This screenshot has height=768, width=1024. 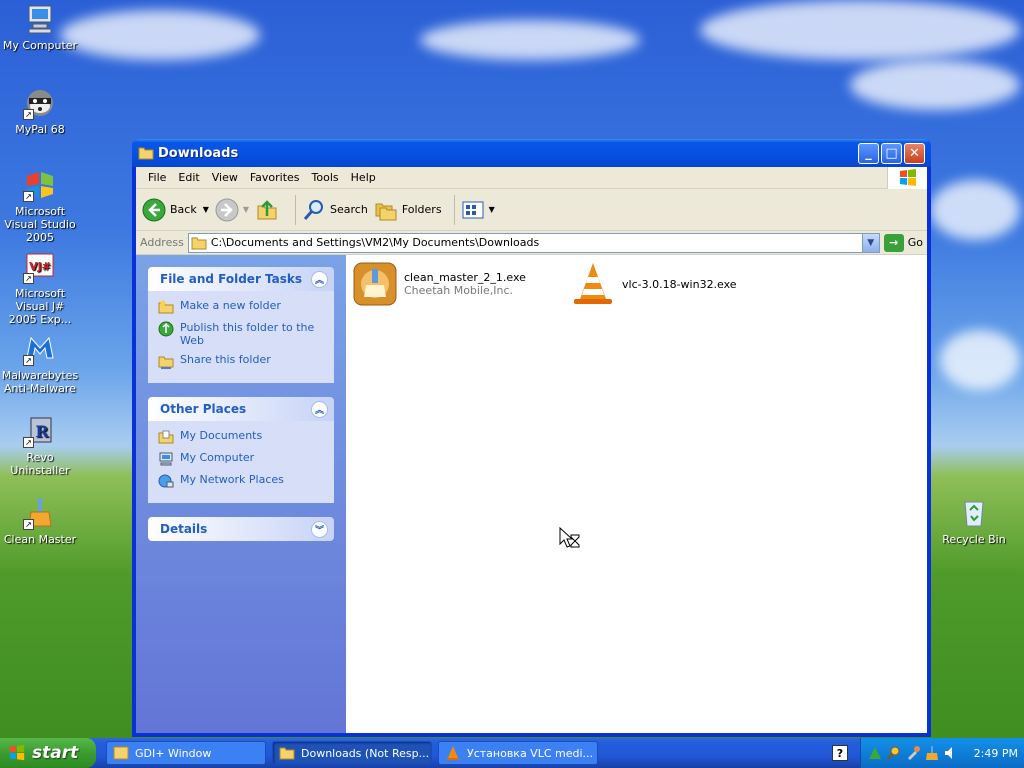 What do you see at coordinates (439, 284) in the screenshot?
I see `file-item-clean-master: clean_master_2_1.exe Cheetah Mobile,Inc.` at bounding box center [439, 284].